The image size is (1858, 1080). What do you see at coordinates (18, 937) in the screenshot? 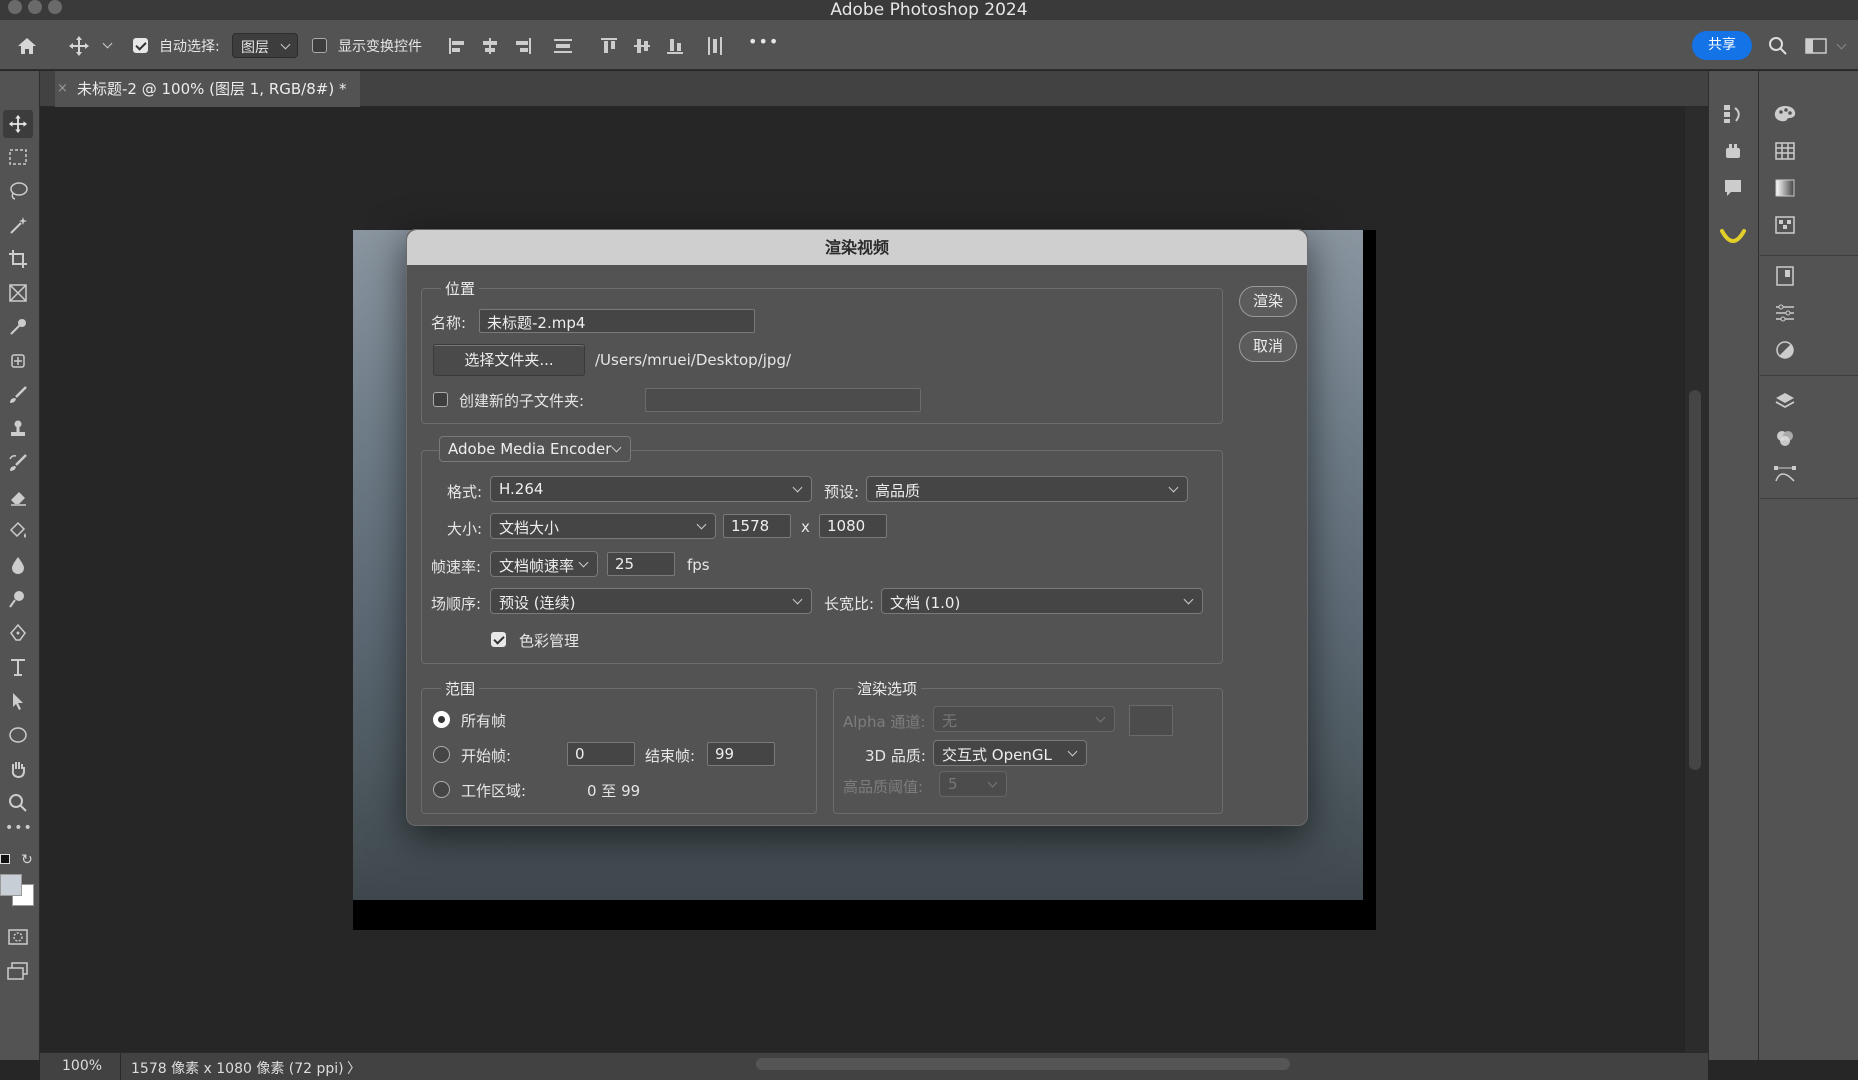
I see `quick-mask-icon` at bounding box center [18, 937].